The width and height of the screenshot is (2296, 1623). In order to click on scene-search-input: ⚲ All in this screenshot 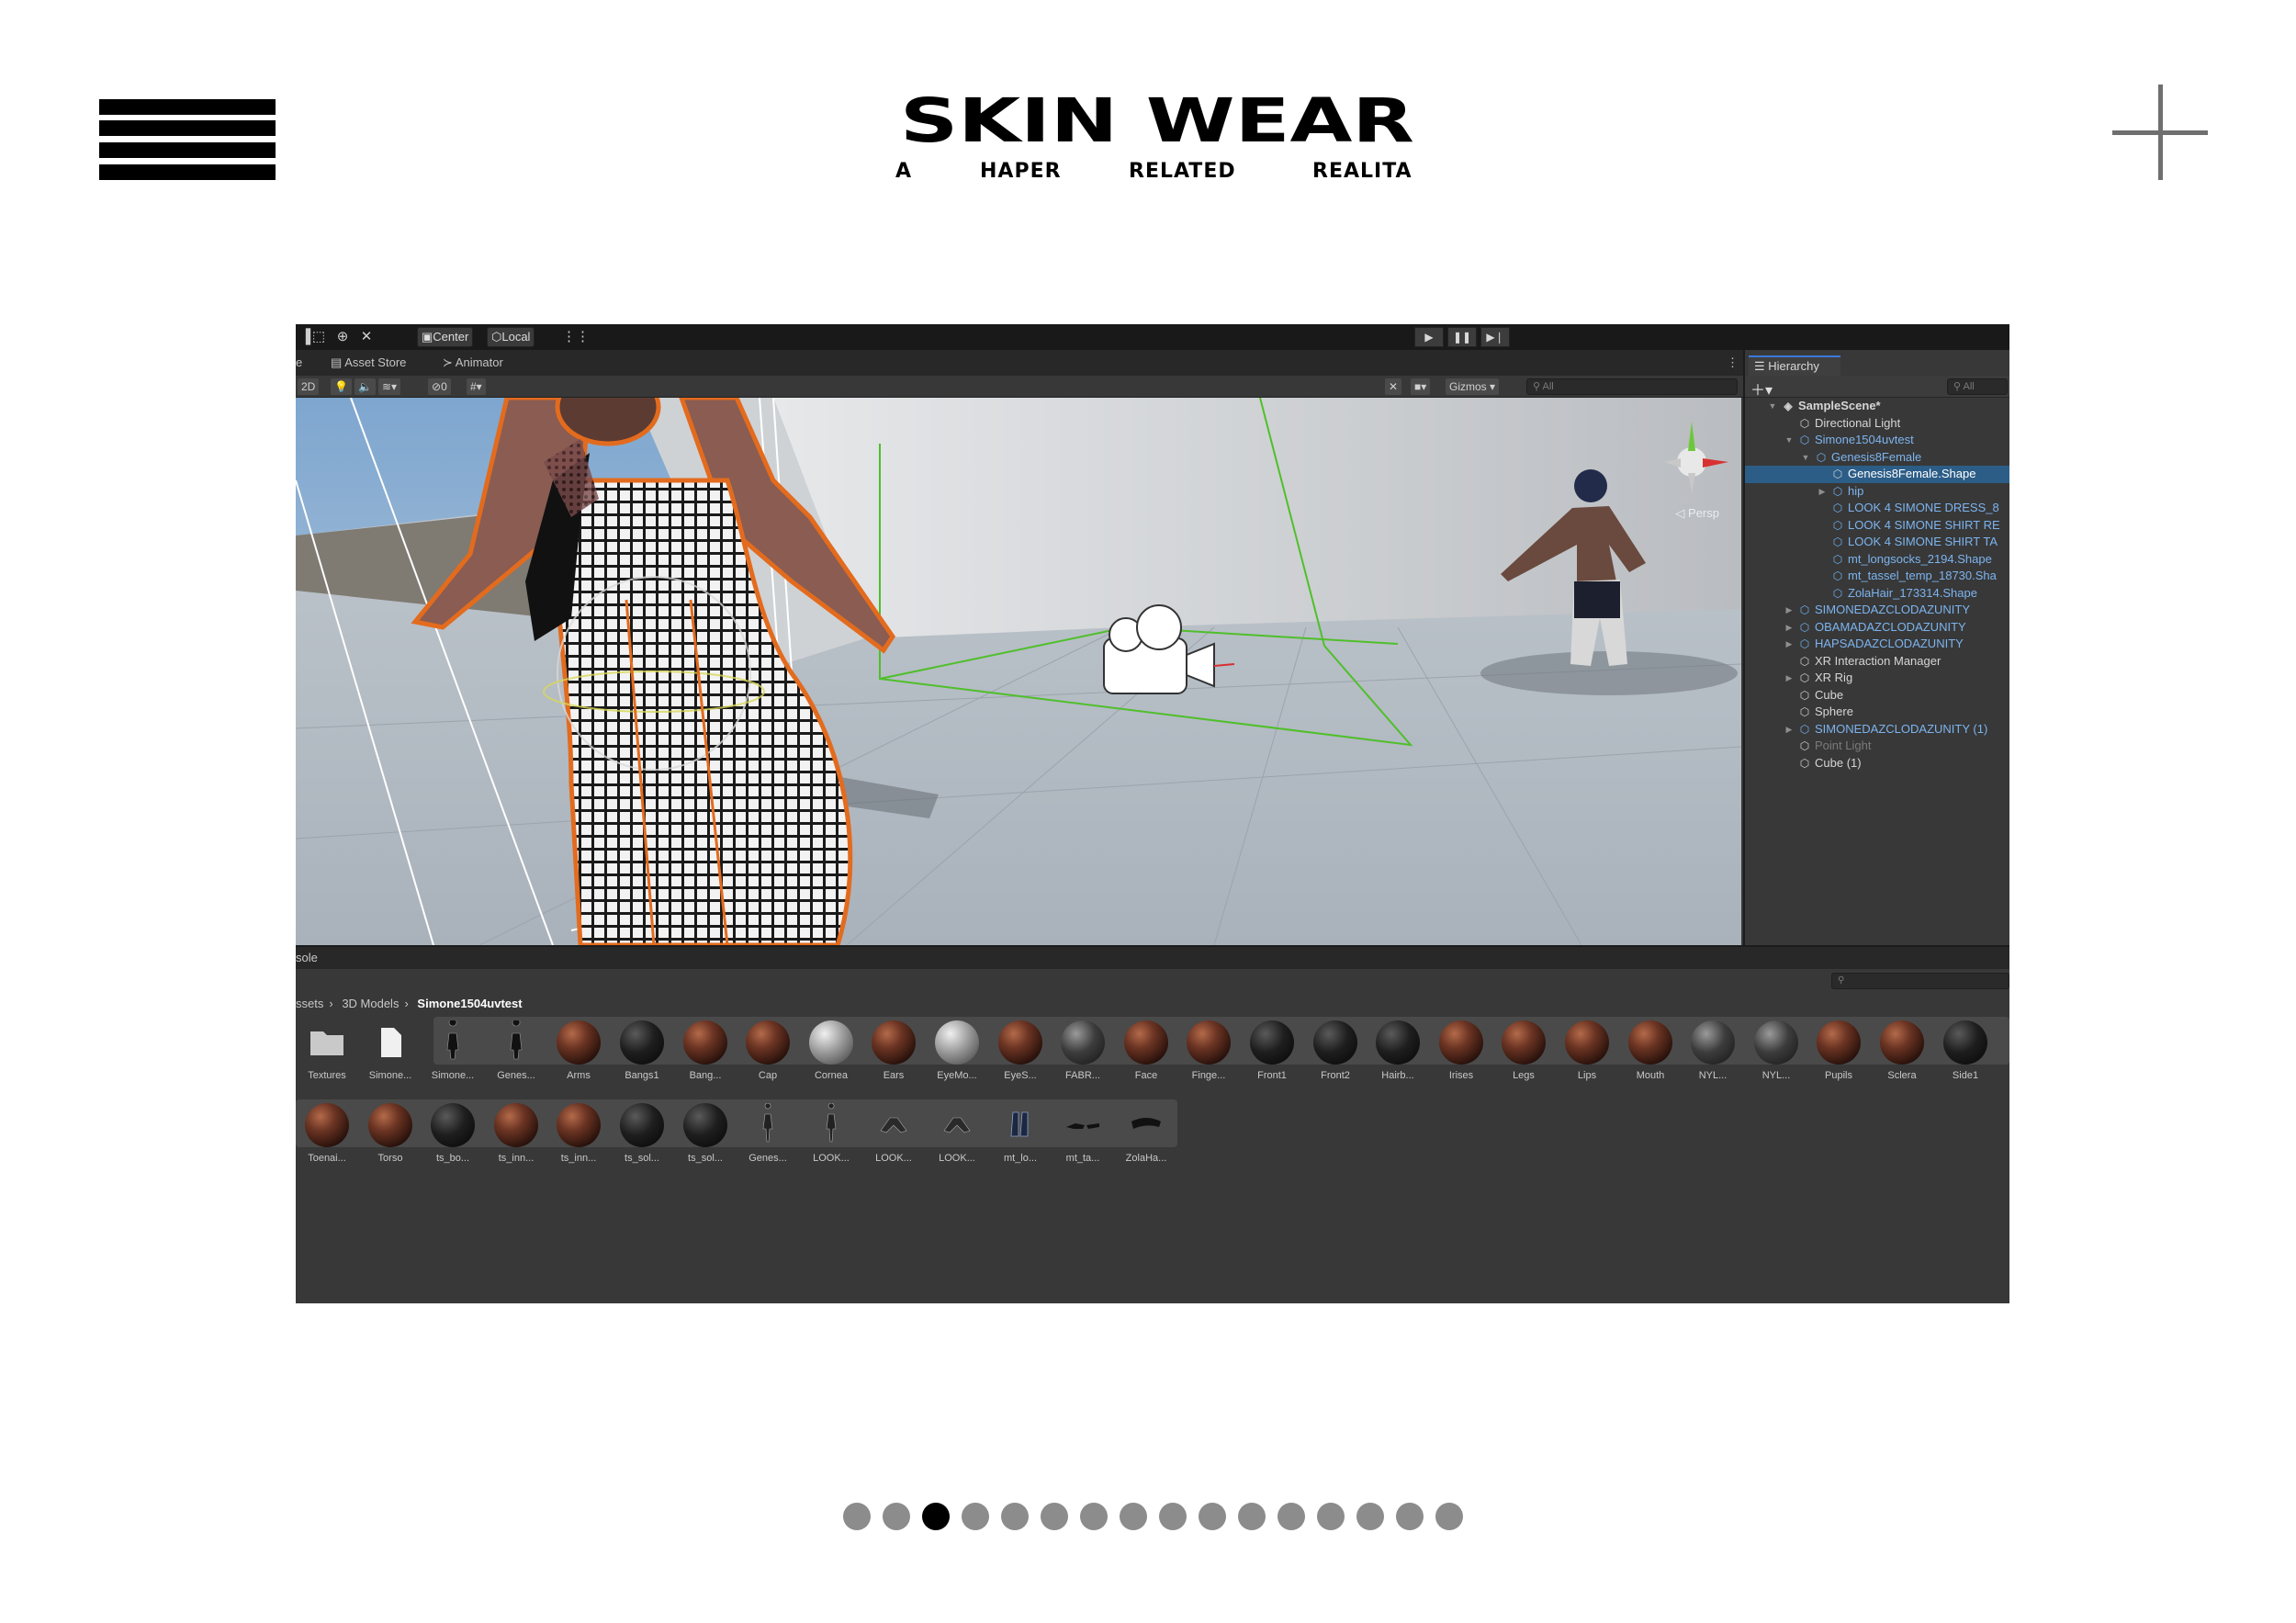, I will do `click(1632, 387)`.